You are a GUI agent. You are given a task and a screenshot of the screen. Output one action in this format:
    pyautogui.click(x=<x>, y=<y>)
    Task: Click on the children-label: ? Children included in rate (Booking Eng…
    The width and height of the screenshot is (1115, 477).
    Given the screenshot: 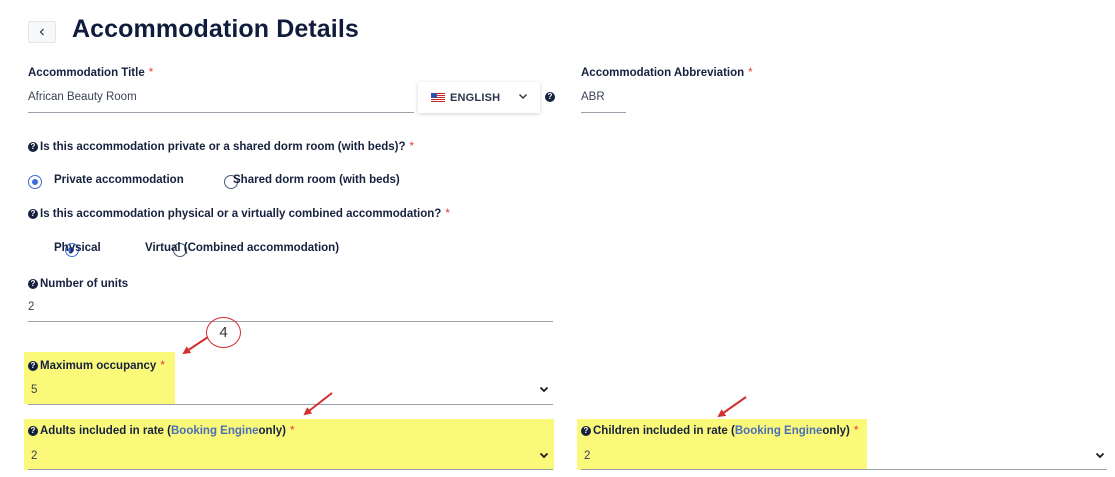 What is the action you would take?
    pyautogui.click(x=719, y=431)
    